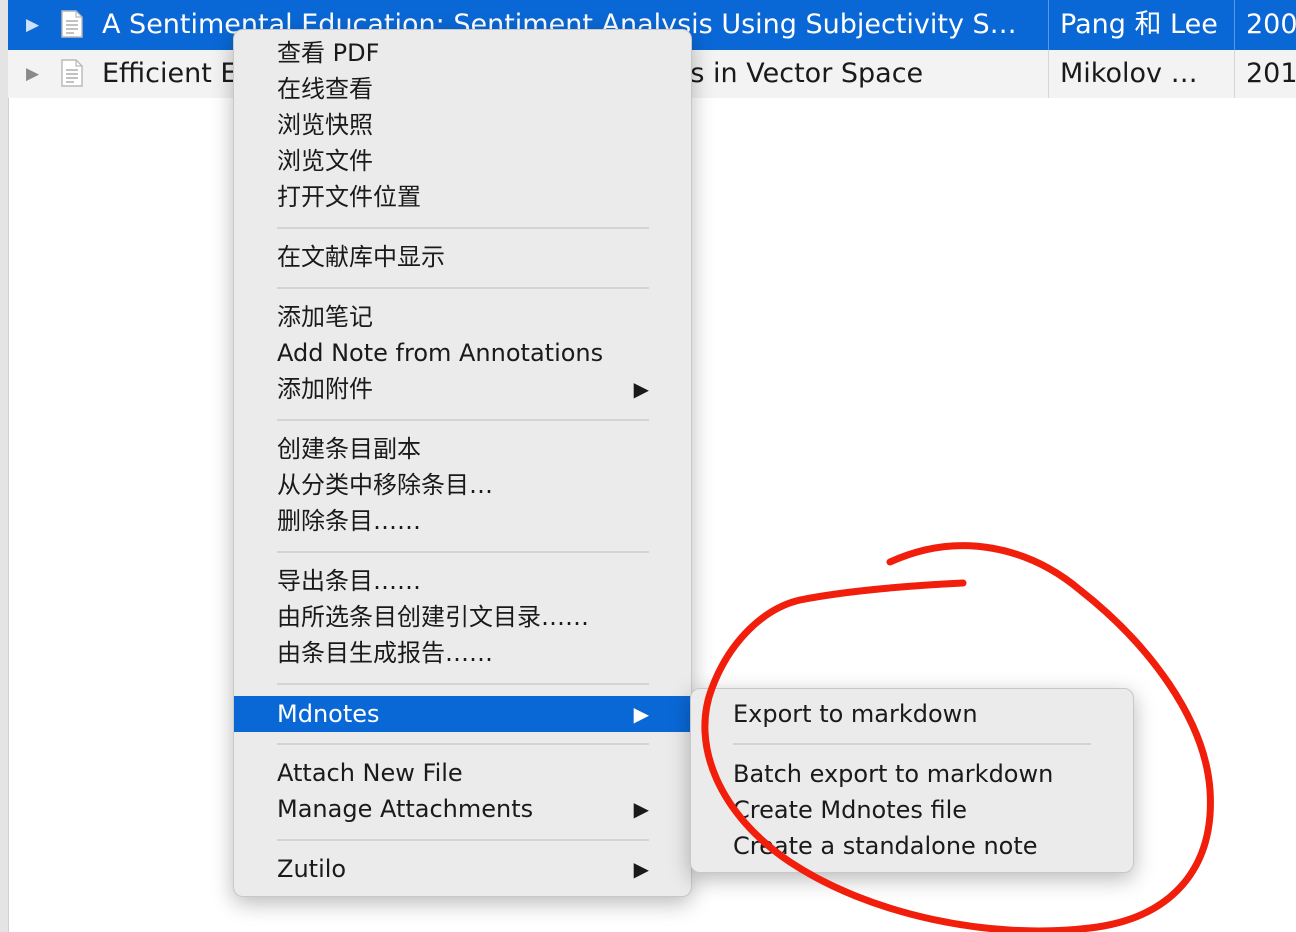  What do you see at coordinates (370, 773) in the screenshot?
I see `menu-item-label: Attach New File` at bounding box center [370, 773].